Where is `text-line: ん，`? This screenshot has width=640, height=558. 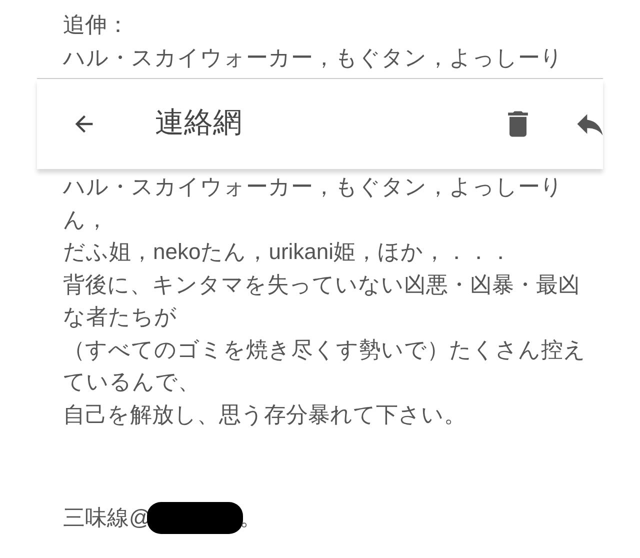 text-line: ん， is located at coordinates (85, 220).